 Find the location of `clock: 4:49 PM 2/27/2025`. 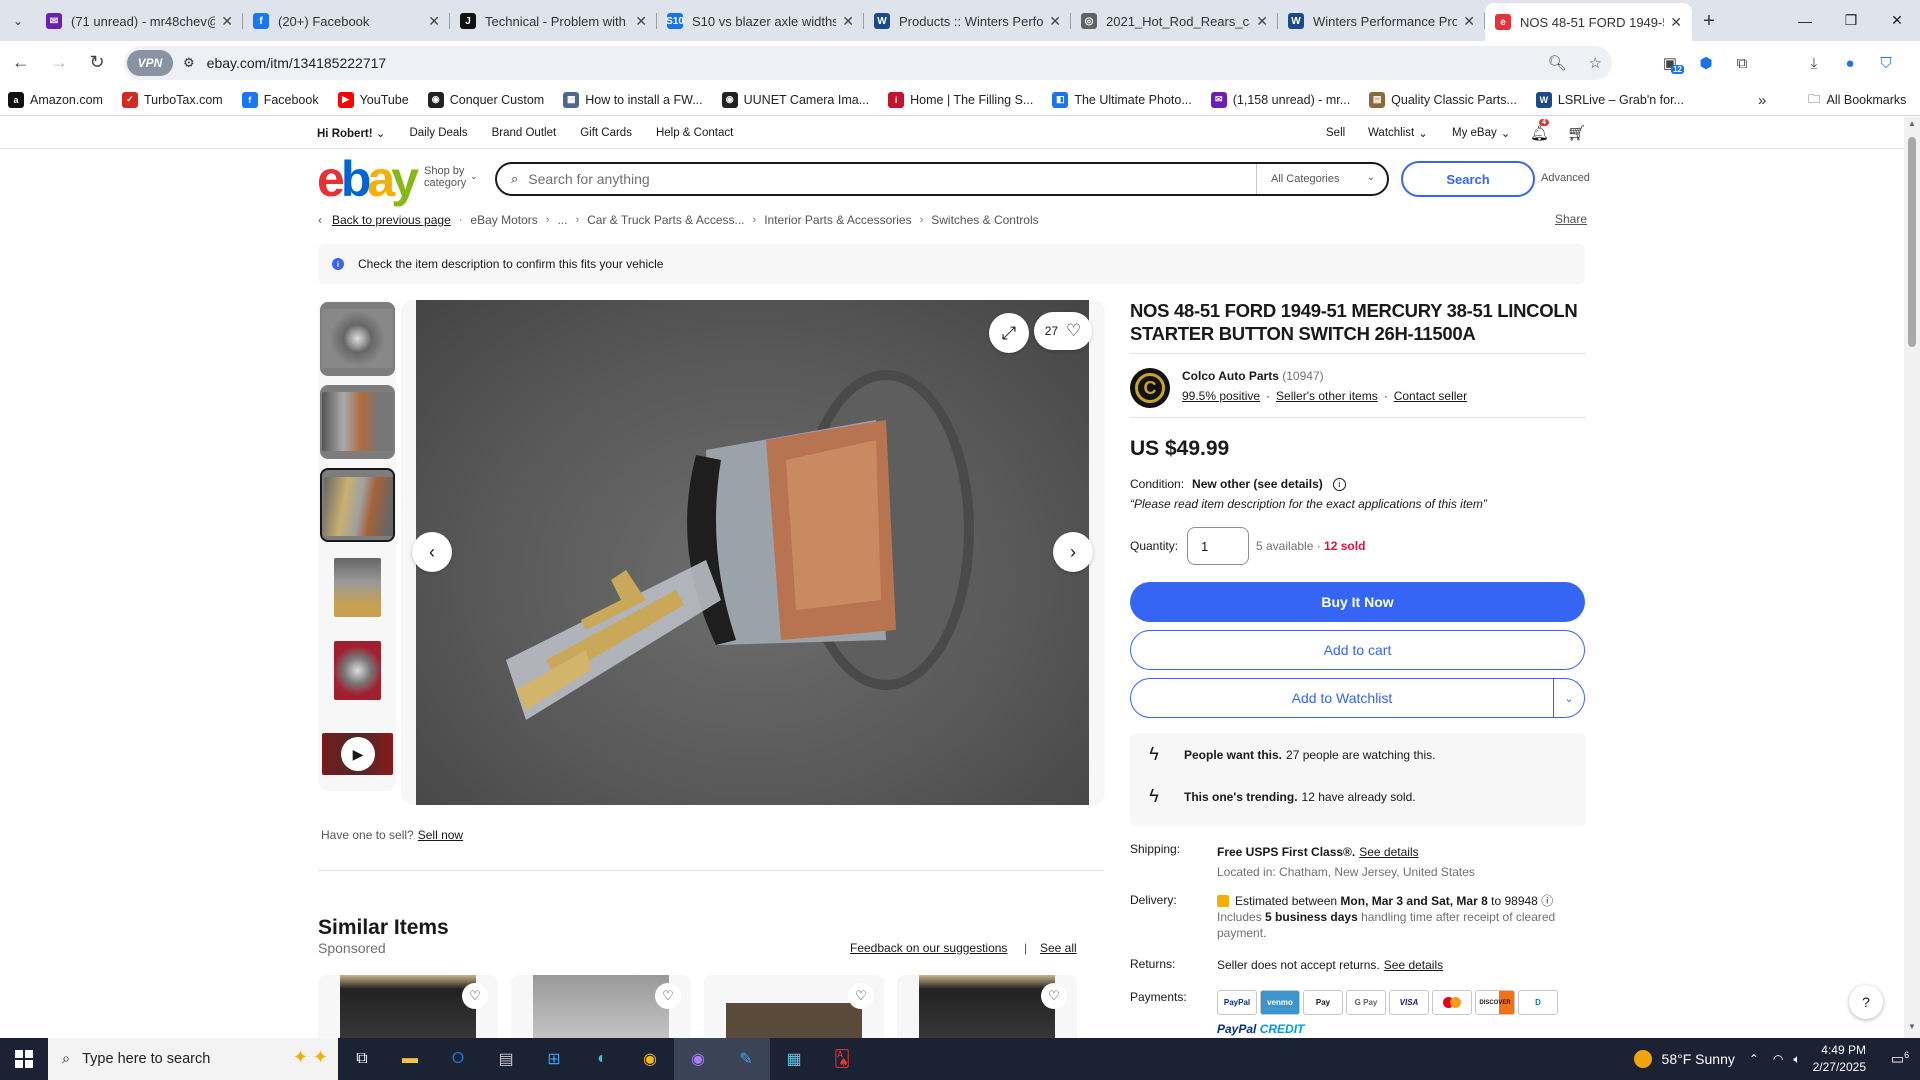

clock: 4:49 PM 2/27/2025 is located at coordinates (1839, 1059).